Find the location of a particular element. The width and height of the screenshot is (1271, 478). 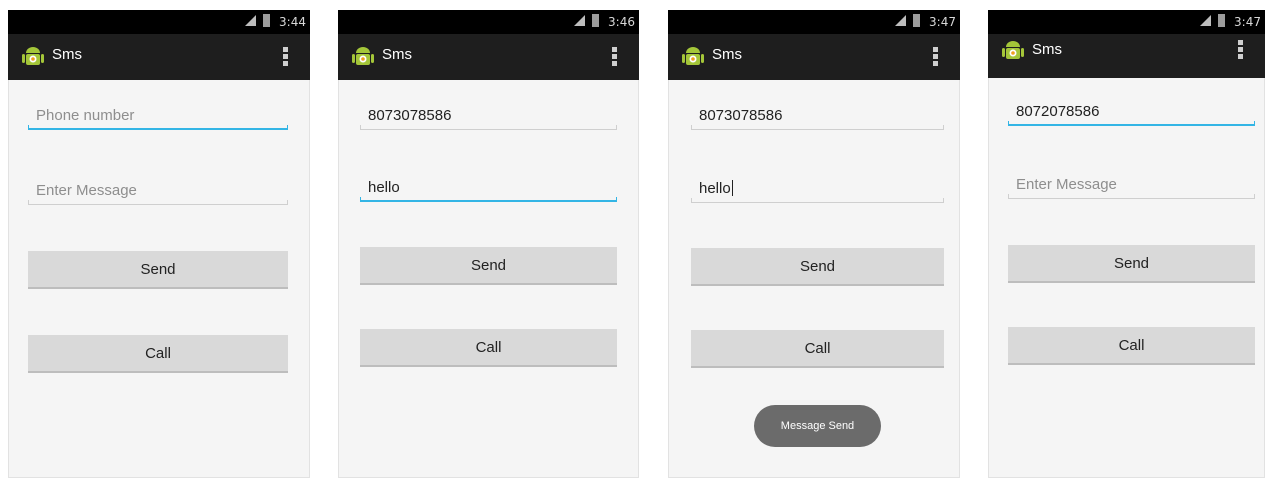

text-cursor is located at coordinates (732, 188).